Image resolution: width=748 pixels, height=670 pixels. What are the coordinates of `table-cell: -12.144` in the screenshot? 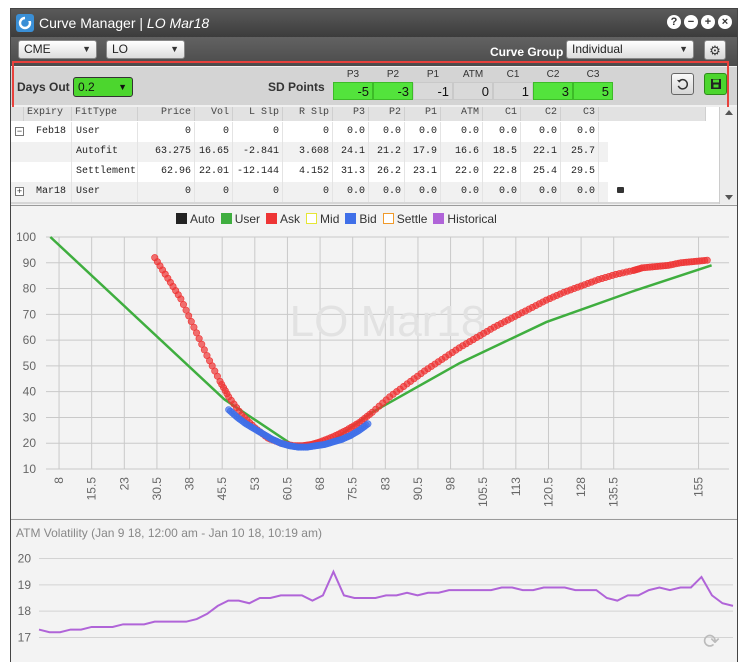 It's located at (258, 172).